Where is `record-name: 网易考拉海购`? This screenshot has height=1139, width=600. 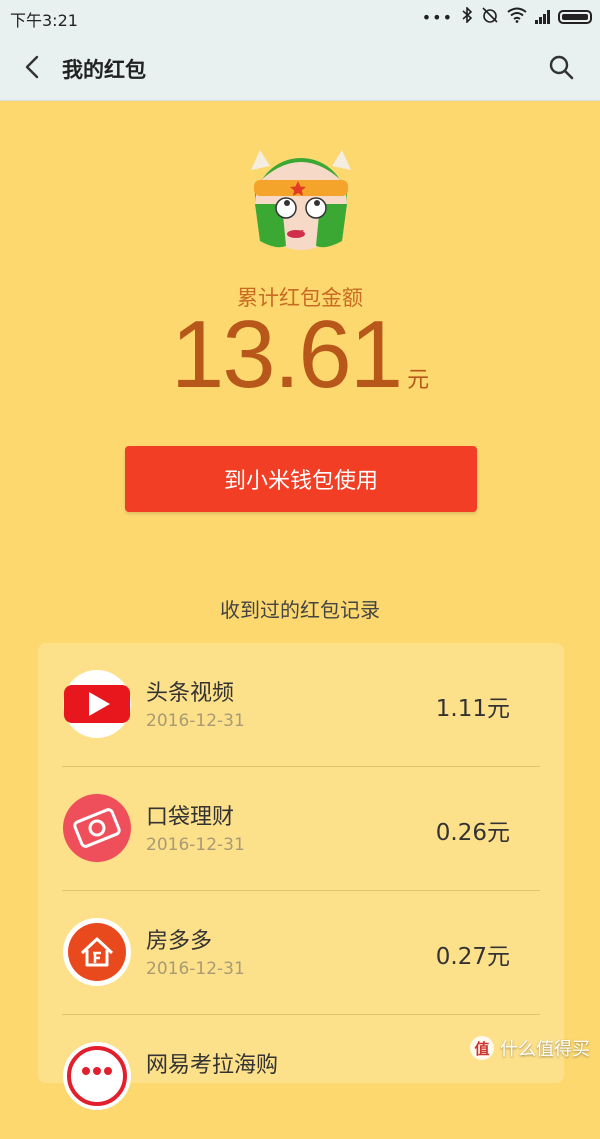
record-name: 网易考拉海购 is located at coordinates (212, 1065).